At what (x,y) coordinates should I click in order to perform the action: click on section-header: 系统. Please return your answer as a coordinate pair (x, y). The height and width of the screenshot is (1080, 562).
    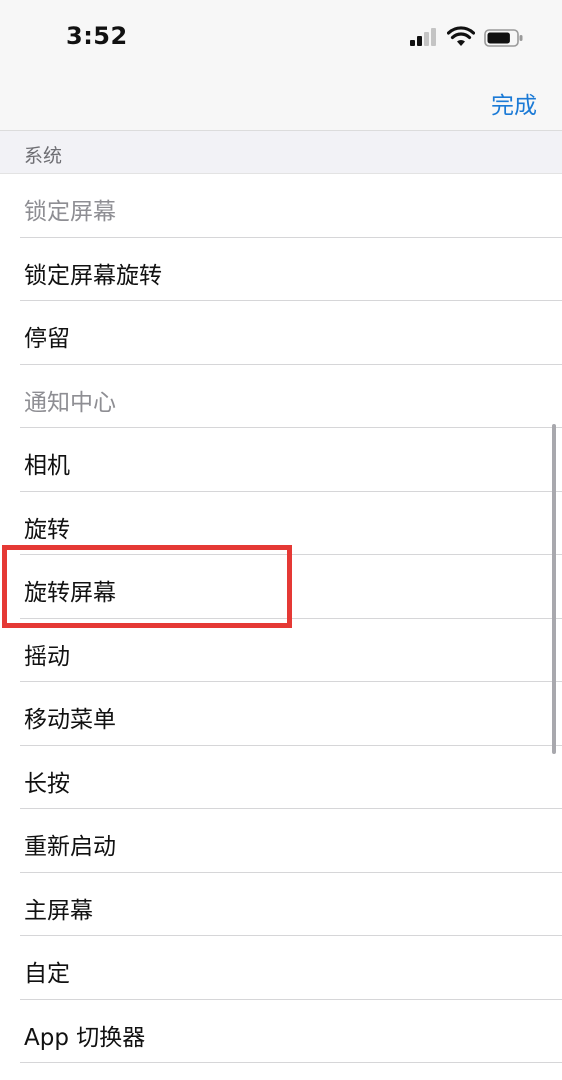
    Looking at the image, I should click on (281, 152).